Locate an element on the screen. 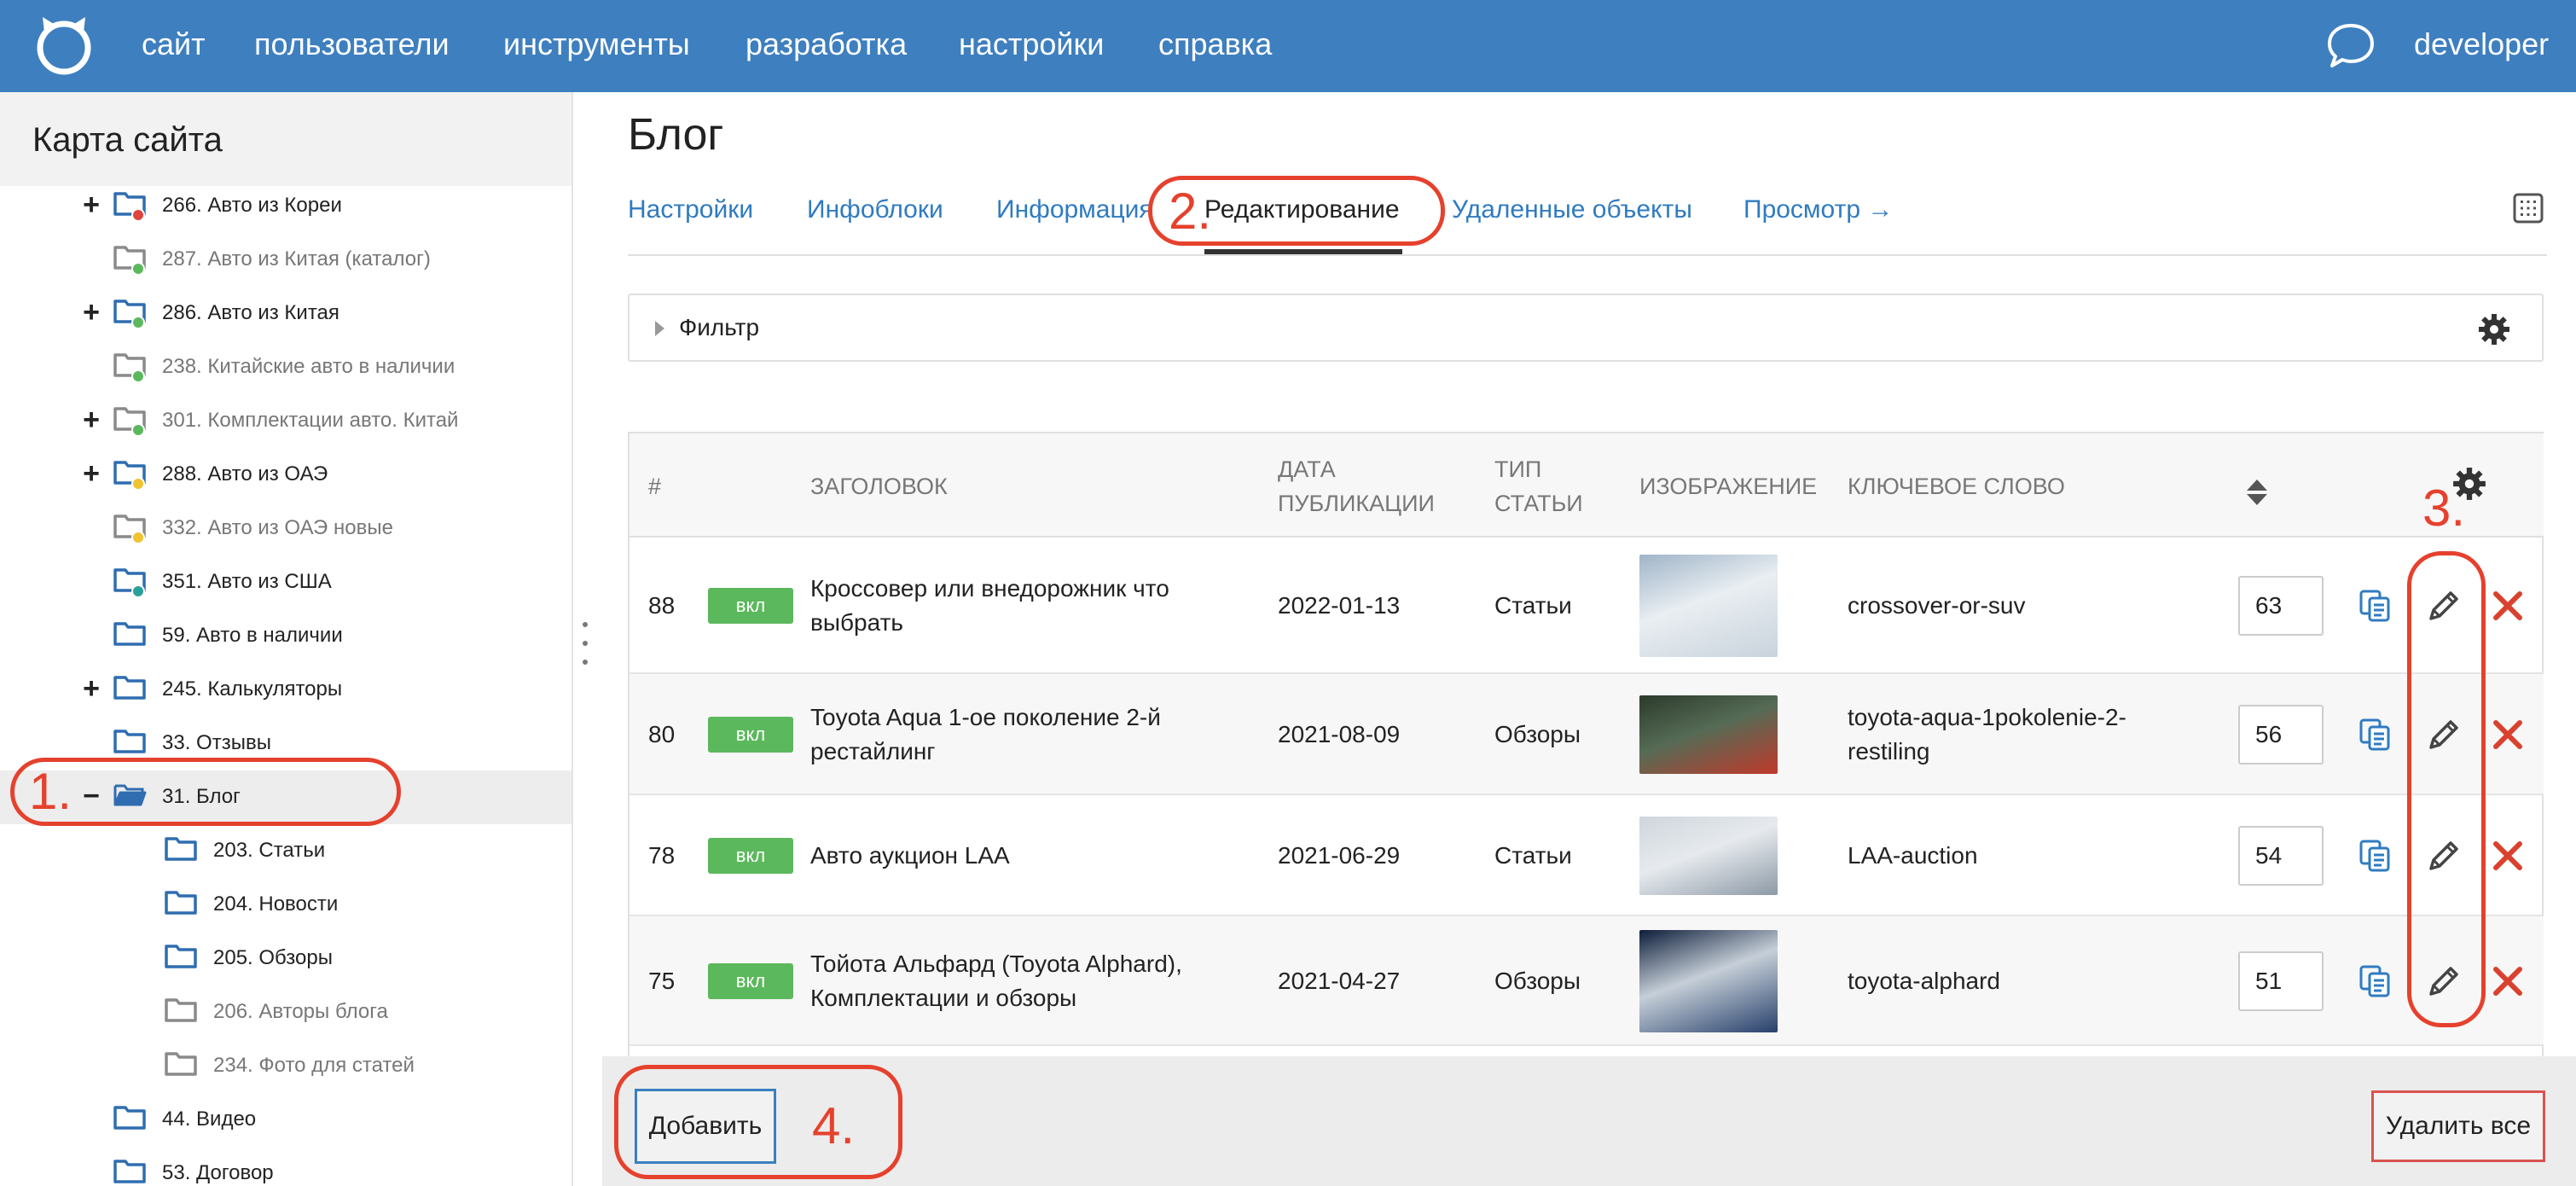  sidebar-tree-item: +266. Авто из Кореи is located at coordinates (285, 206).